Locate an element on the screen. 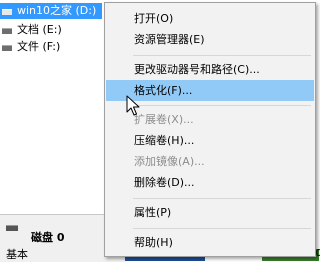  disk-icon is located at coordinates (12, 228).